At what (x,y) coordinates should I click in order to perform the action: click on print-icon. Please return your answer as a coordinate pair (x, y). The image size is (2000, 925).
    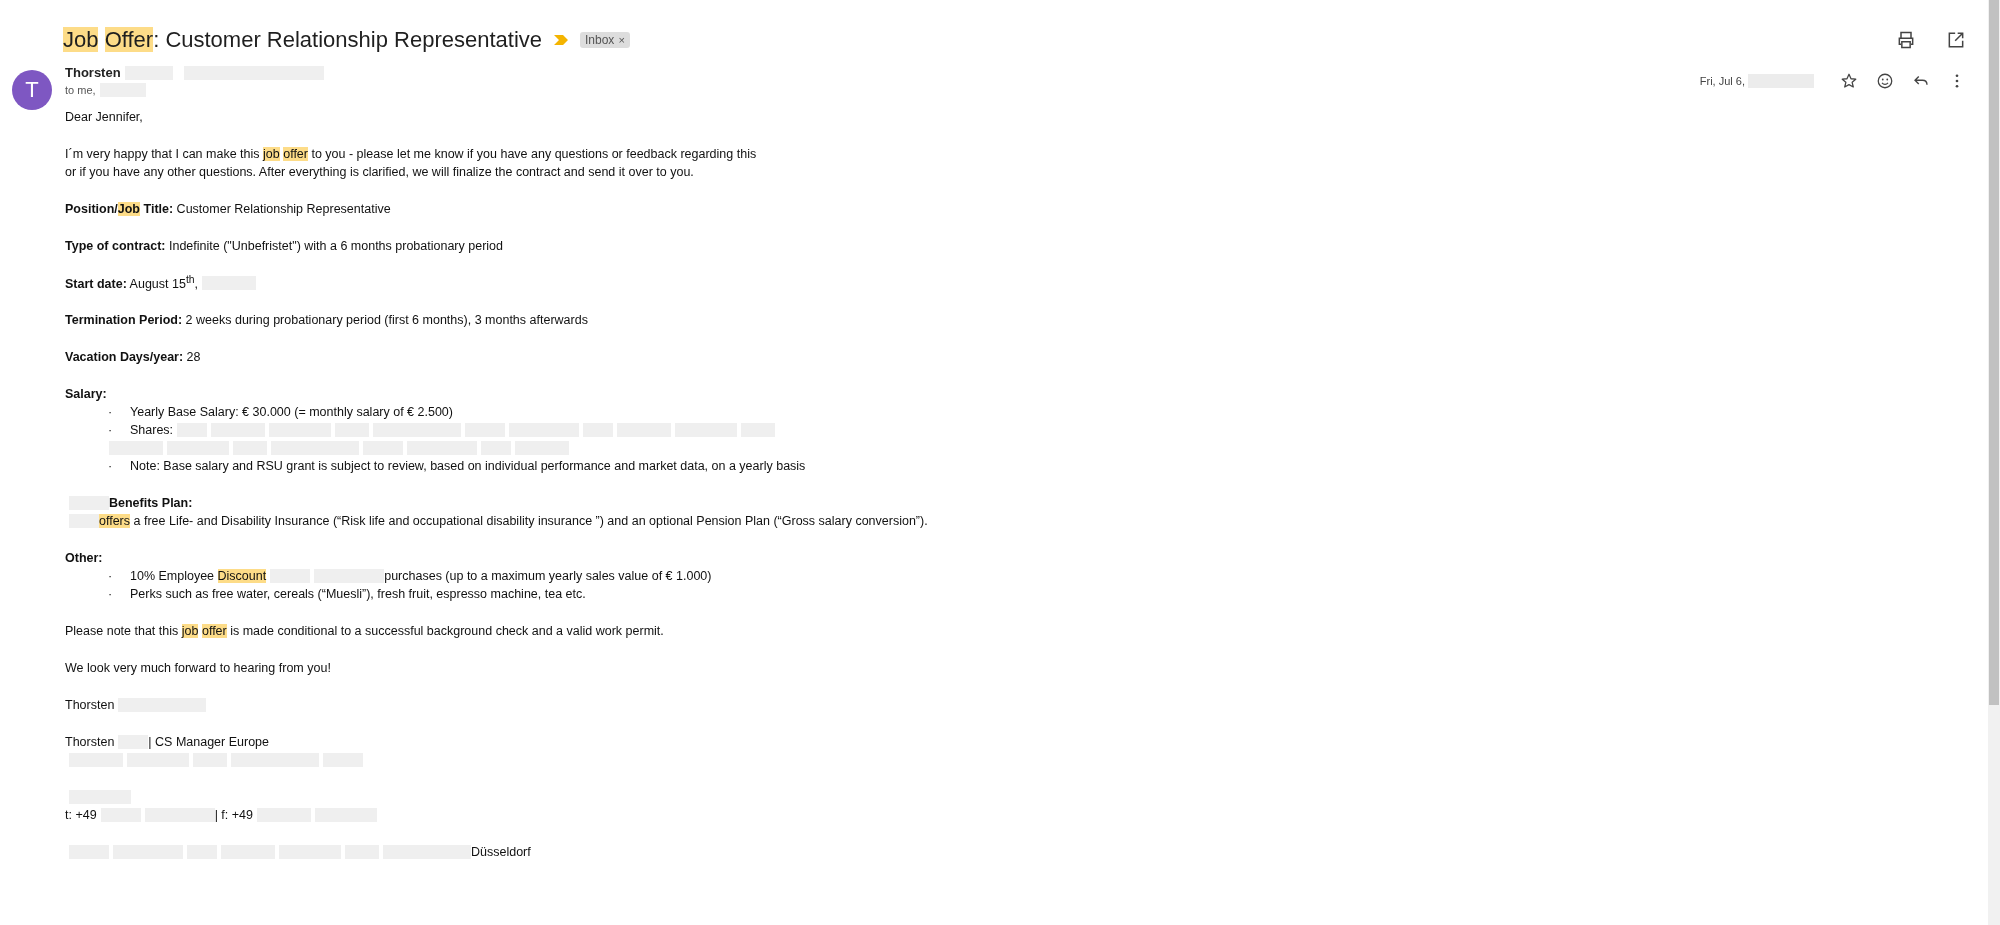
    Looking at the image, I should click on (1906, 40).